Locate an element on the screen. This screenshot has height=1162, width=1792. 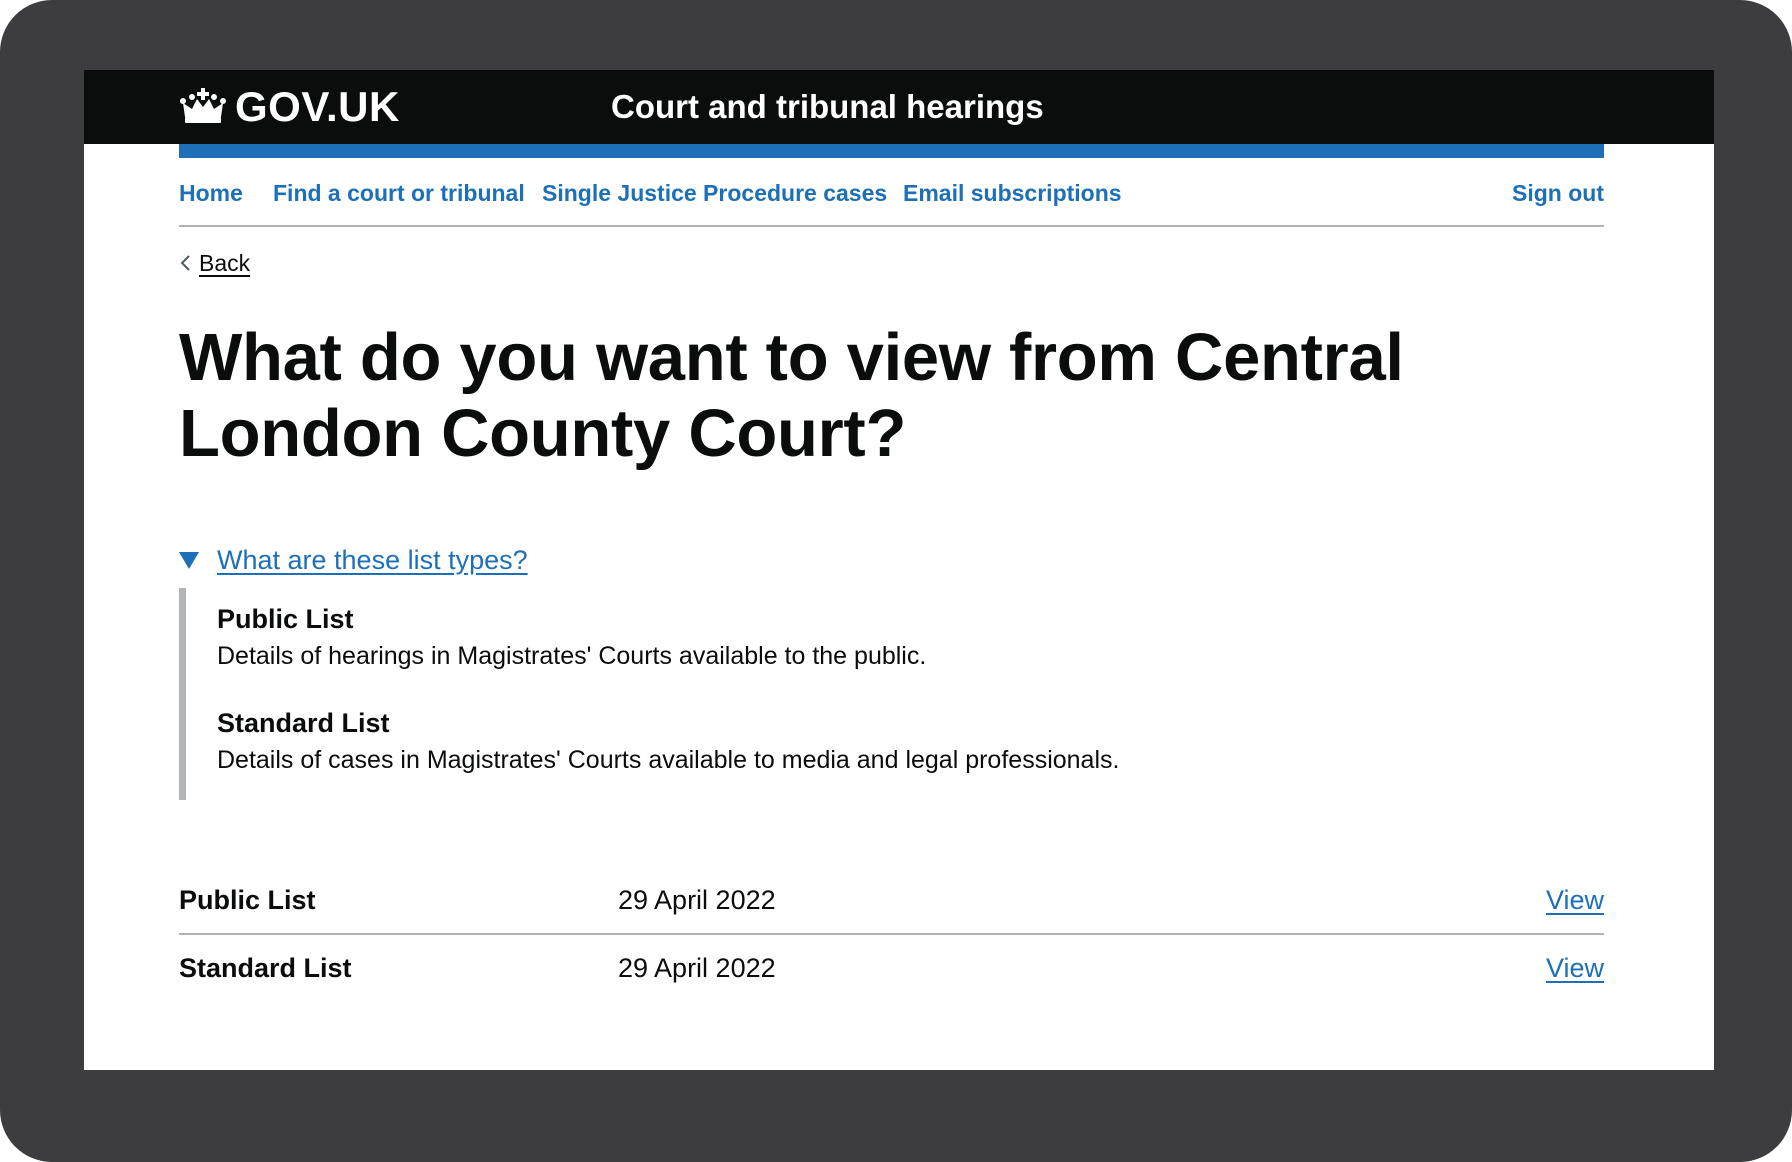
nav-item-find-court: Find a court or tribunal is located at coordinates (399, 193).